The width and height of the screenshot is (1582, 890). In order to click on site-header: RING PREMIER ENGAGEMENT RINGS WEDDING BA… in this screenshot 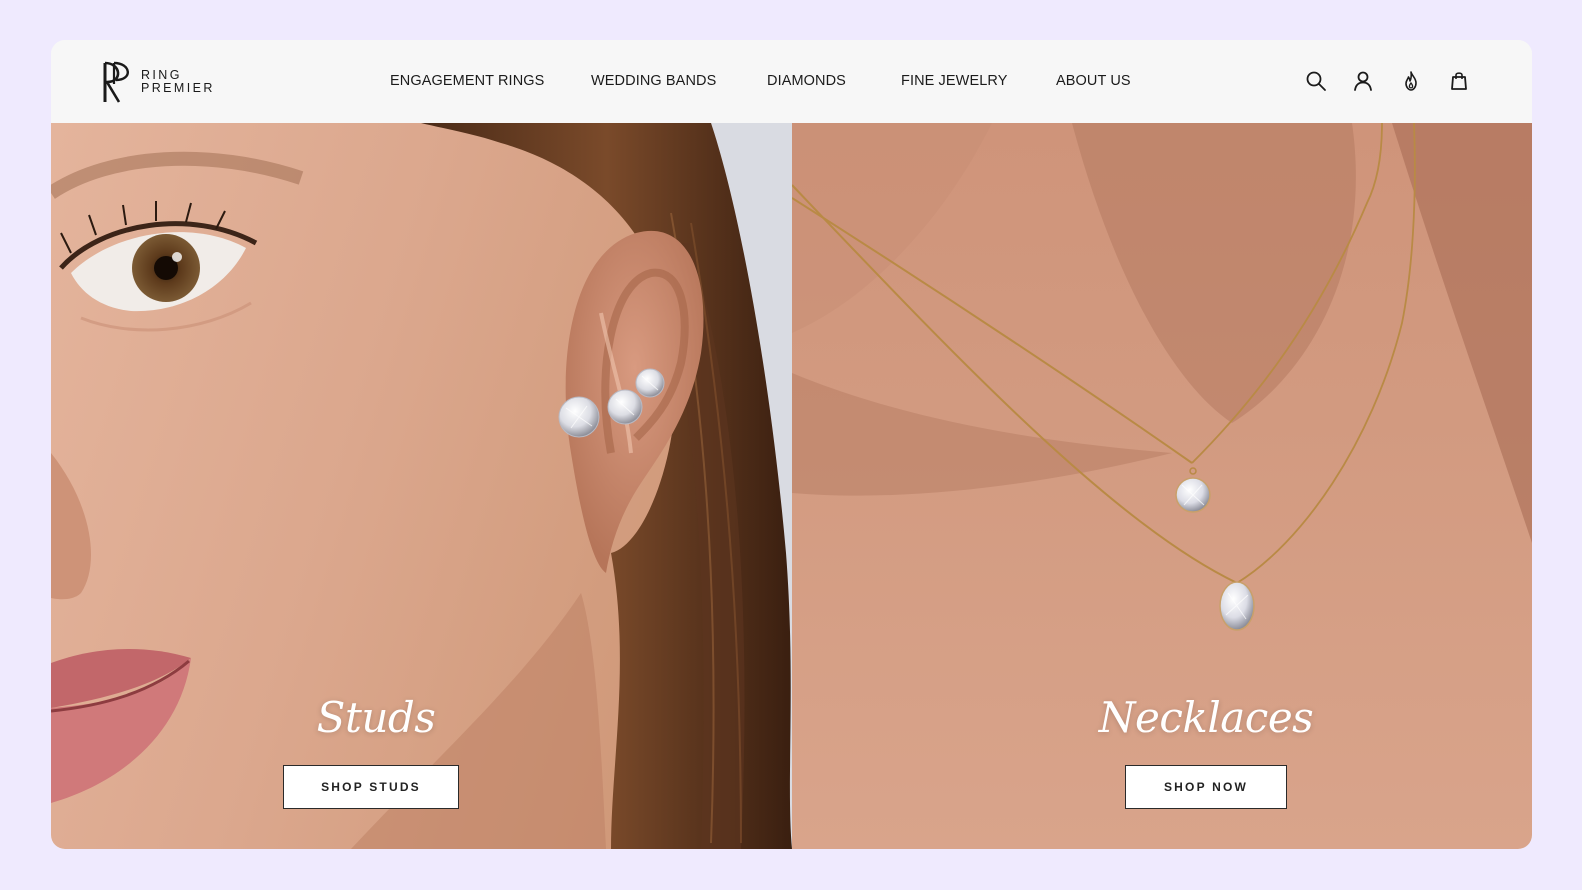, I will do `click(791, 81)`.